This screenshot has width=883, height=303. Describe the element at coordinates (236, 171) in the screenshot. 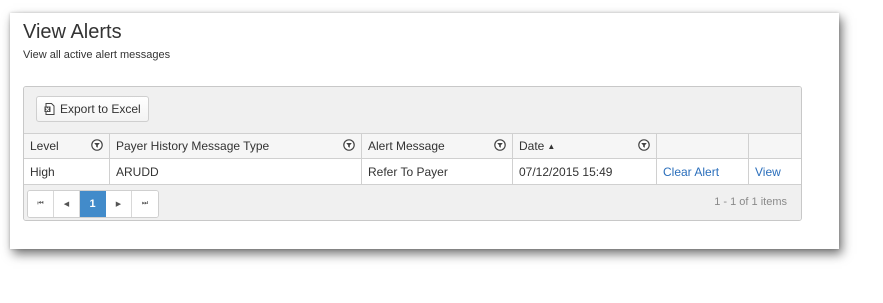

I see `cell-message-type: ARUDD` at that location.